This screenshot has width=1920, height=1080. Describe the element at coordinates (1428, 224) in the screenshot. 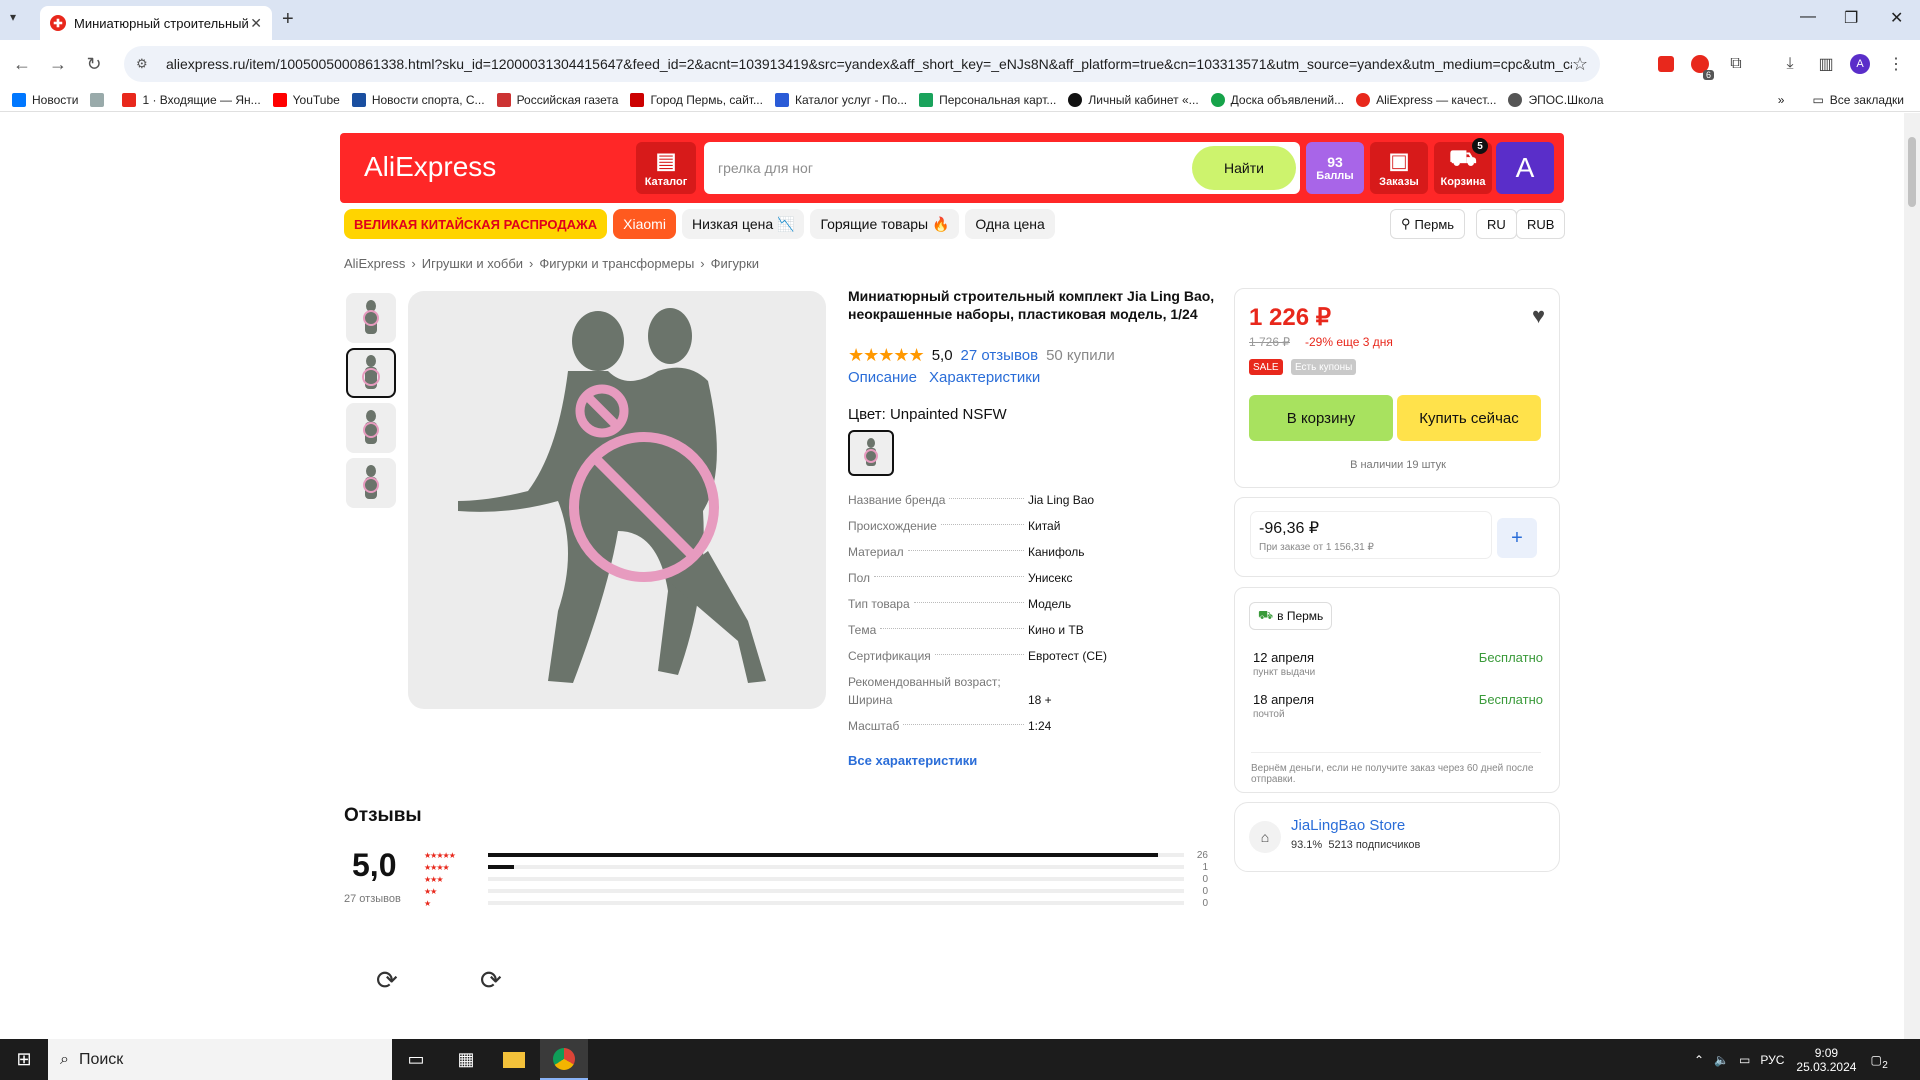

I see `region-selector: ⚲ Пермь` at that location.